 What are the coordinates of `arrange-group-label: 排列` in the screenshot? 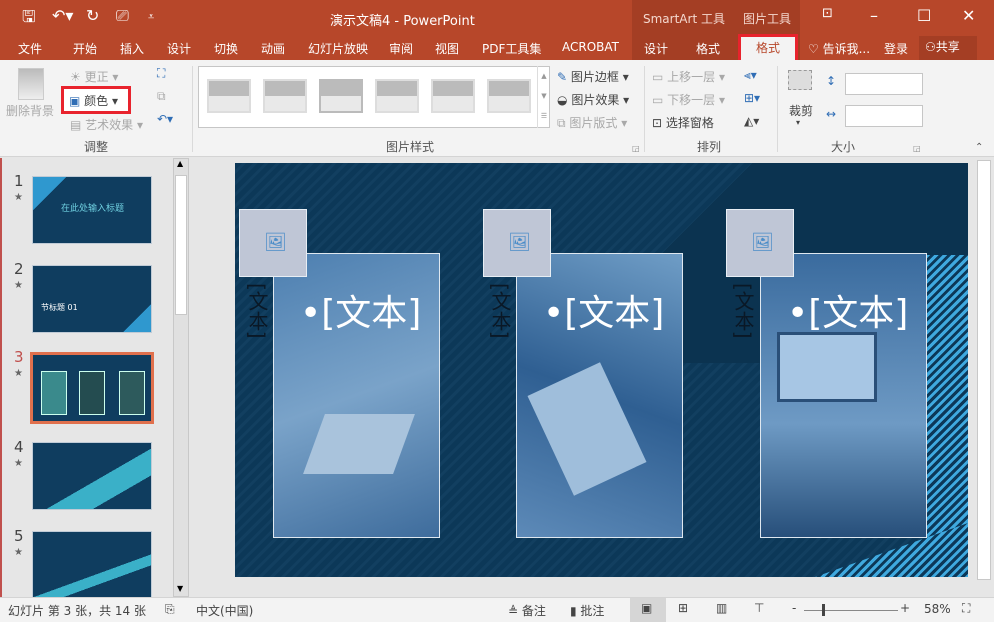 It's located at (709, 147).